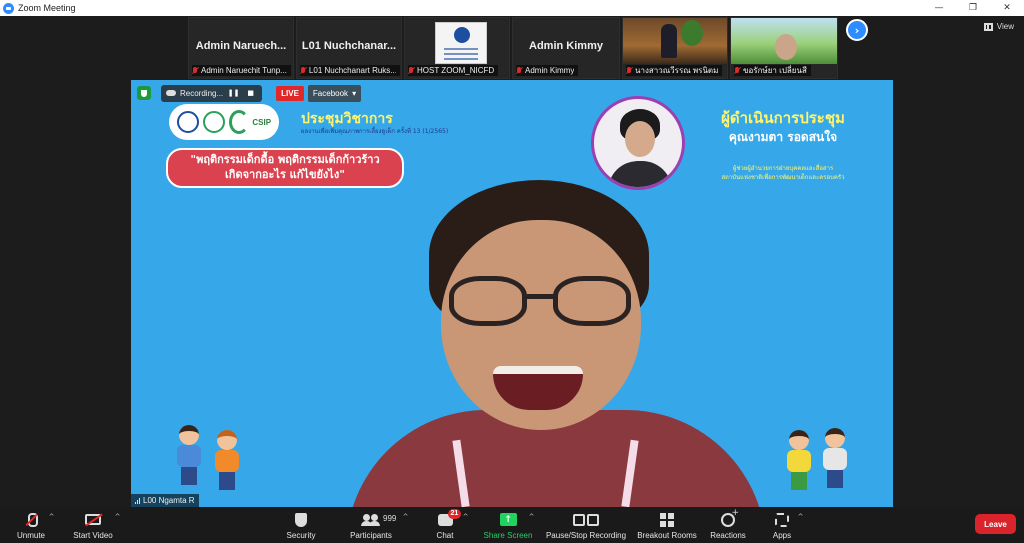  I want to click on speaker-name-tag: L00 Ngamta R, so click(165, 500).